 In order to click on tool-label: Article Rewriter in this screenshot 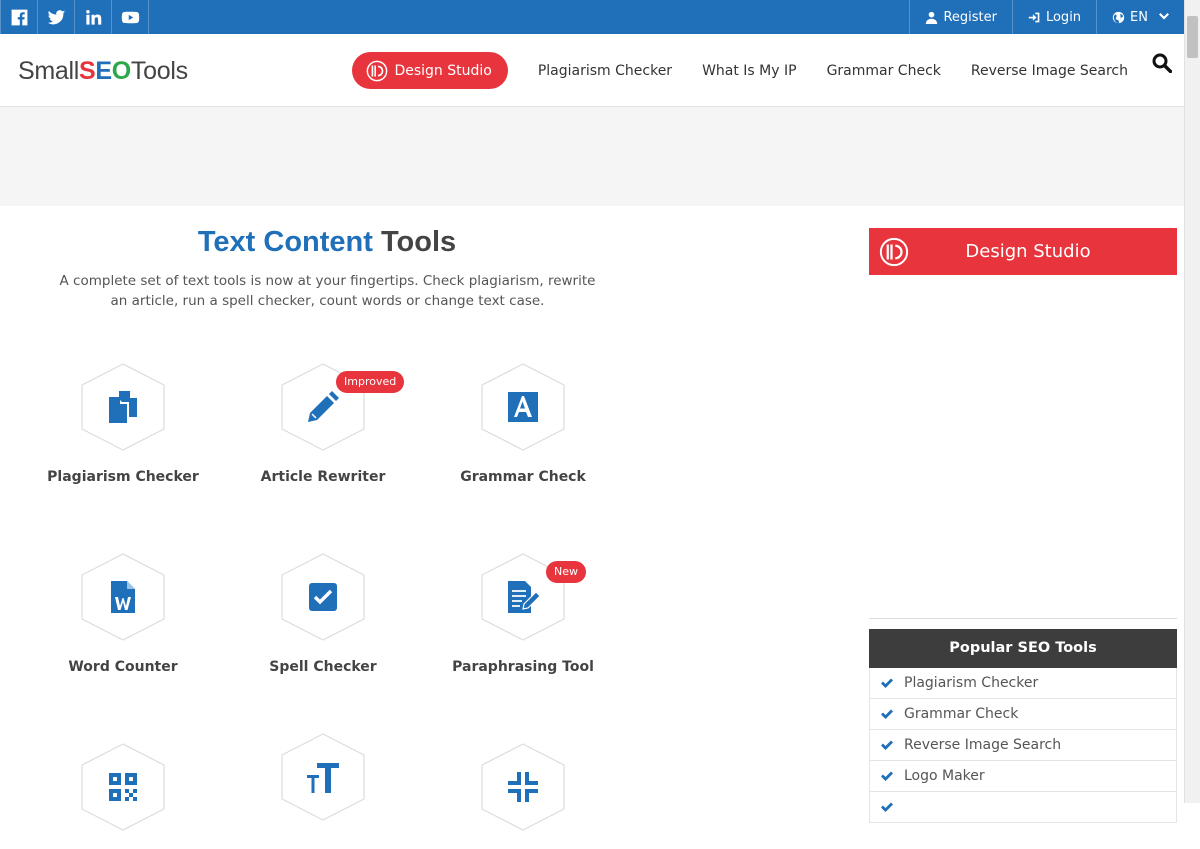, I will do `click(323, 477)`.